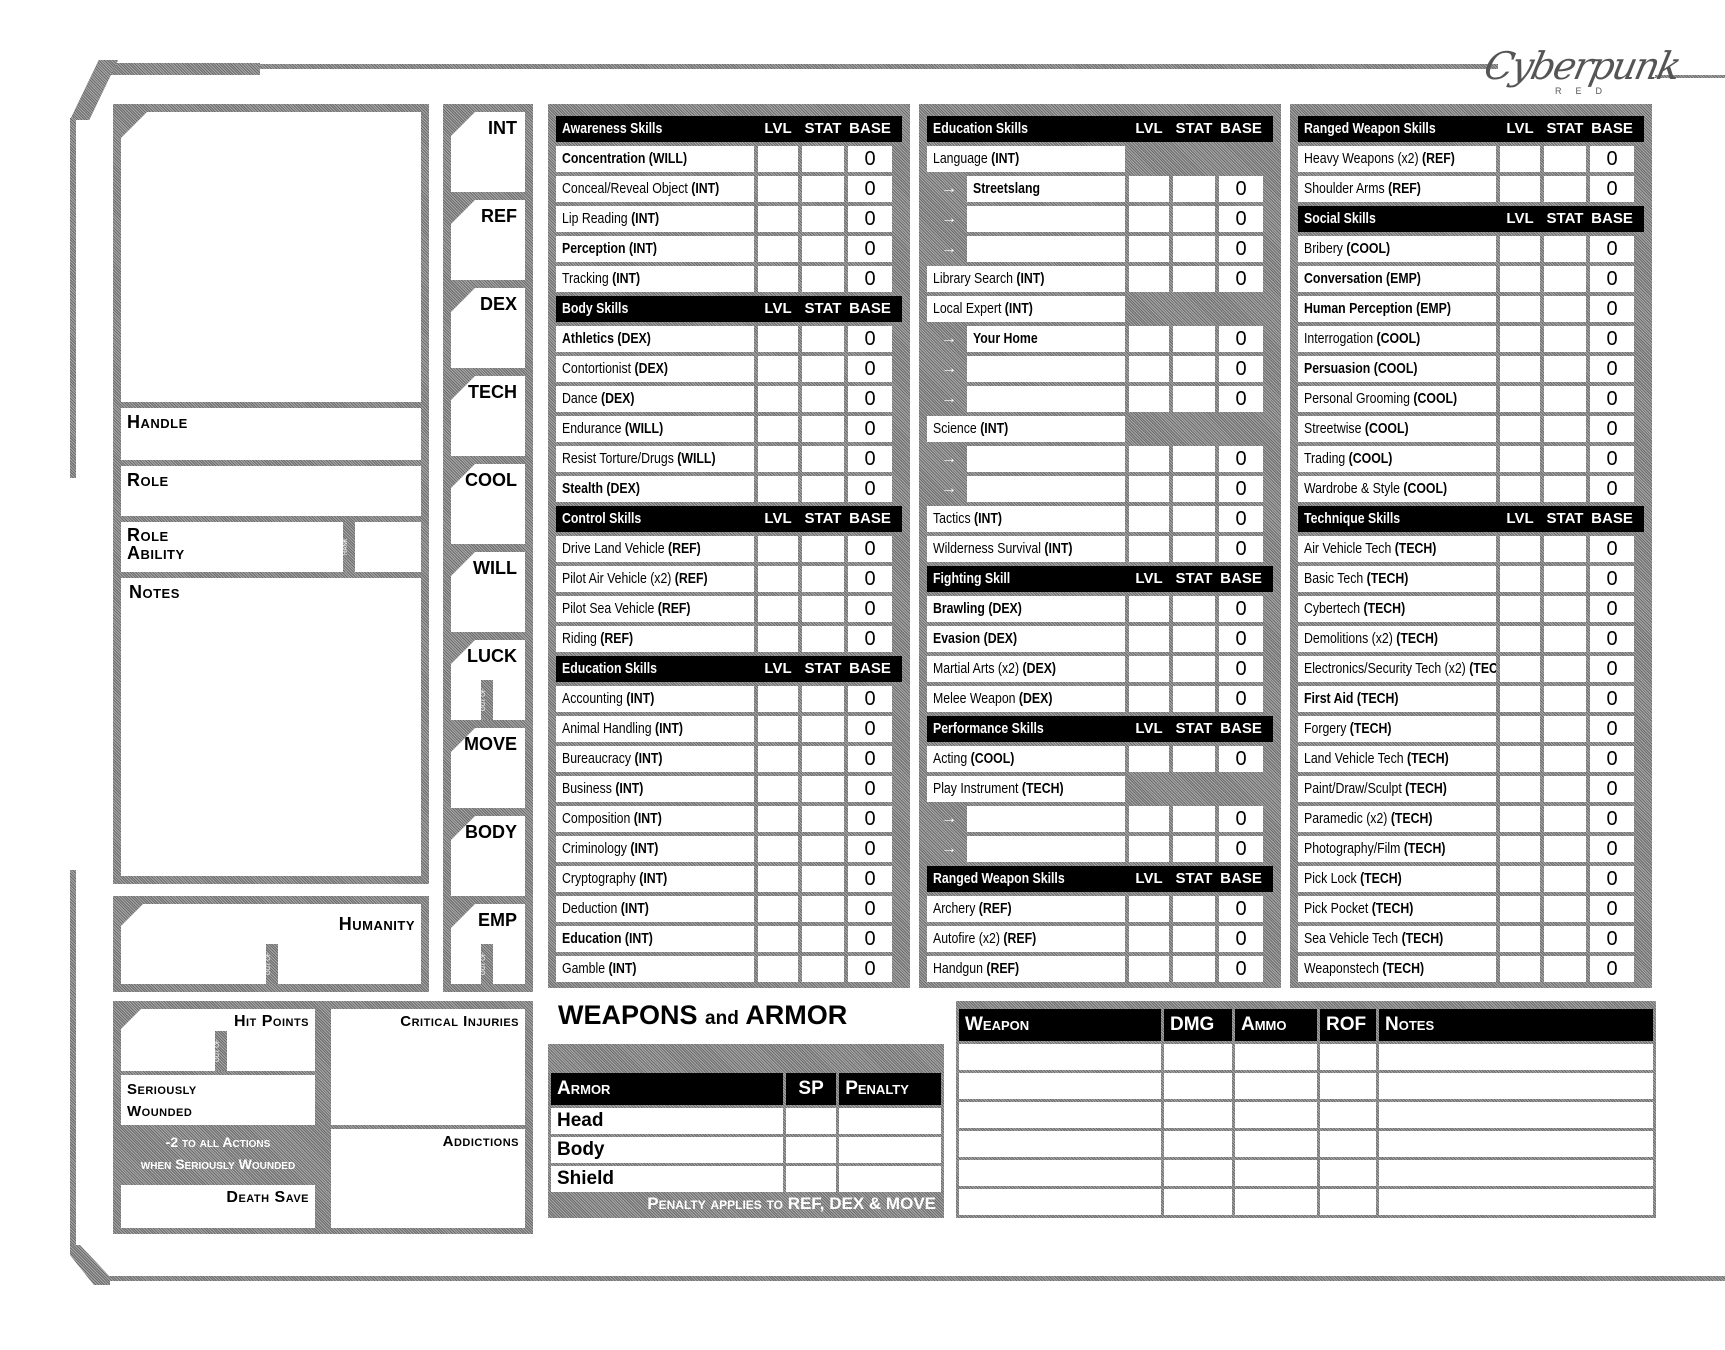 This screenshot has height=1350, width=1725. Describe the element at coordinates (271, 547) in the screenshot. I see `role-ability-field: Role Ability RANK` at that location.